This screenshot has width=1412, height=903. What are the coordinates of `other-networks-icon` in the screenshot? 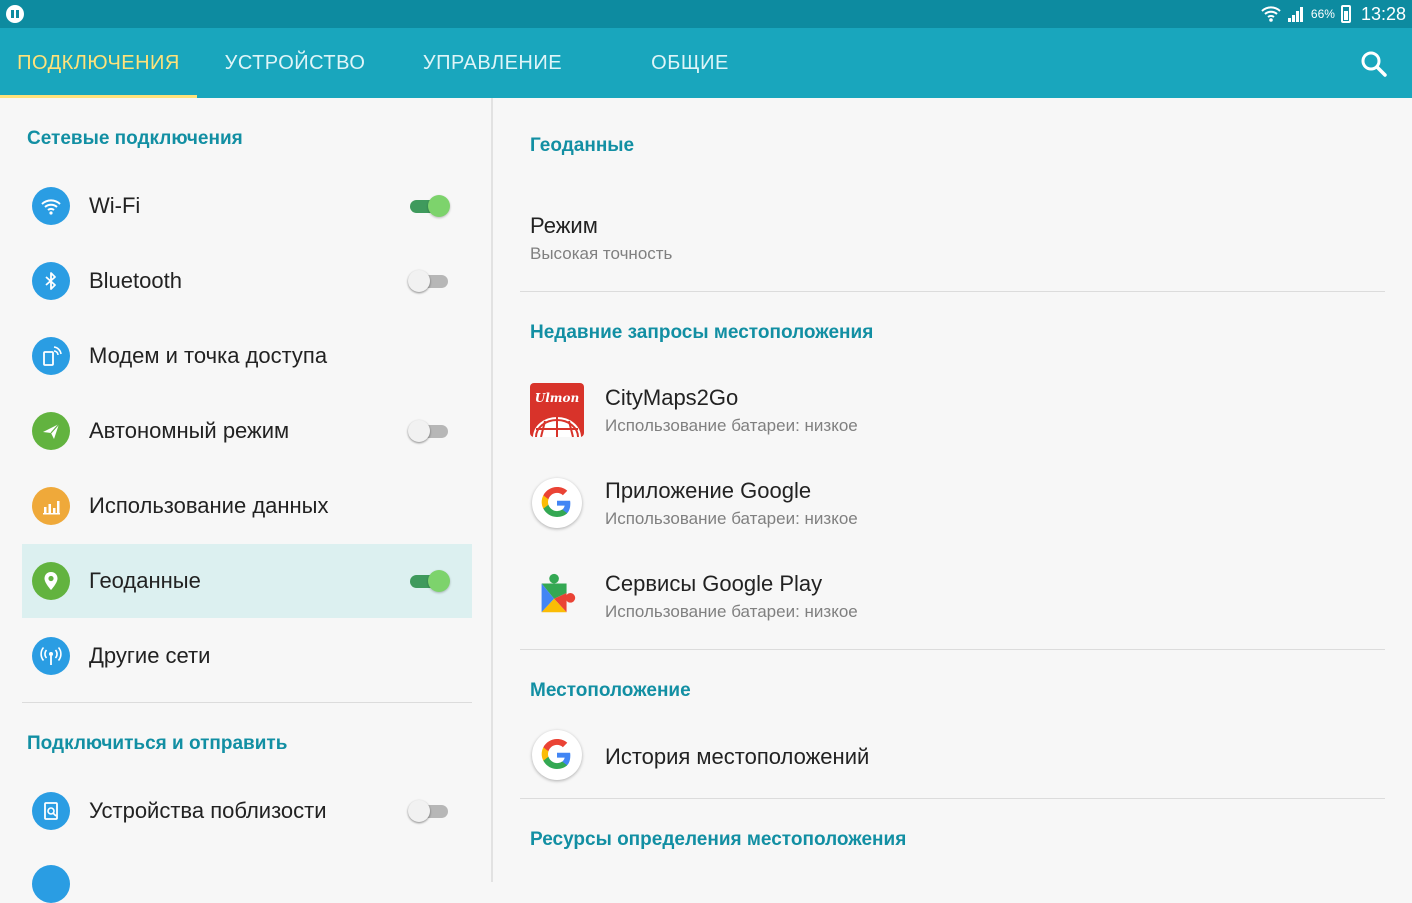 It's located at (51, 656).